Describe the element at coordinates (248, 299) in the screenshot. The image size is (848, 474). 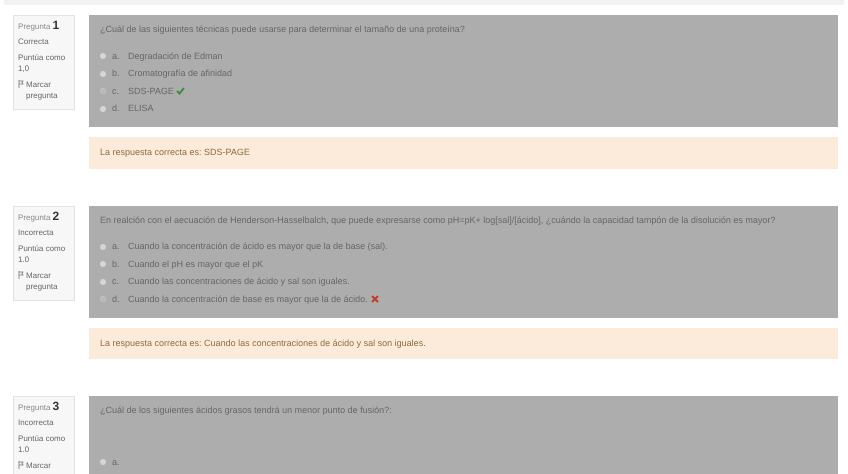
I see `option-text: Cuando la concentración de base es mayor que la de ácido.` at that location.